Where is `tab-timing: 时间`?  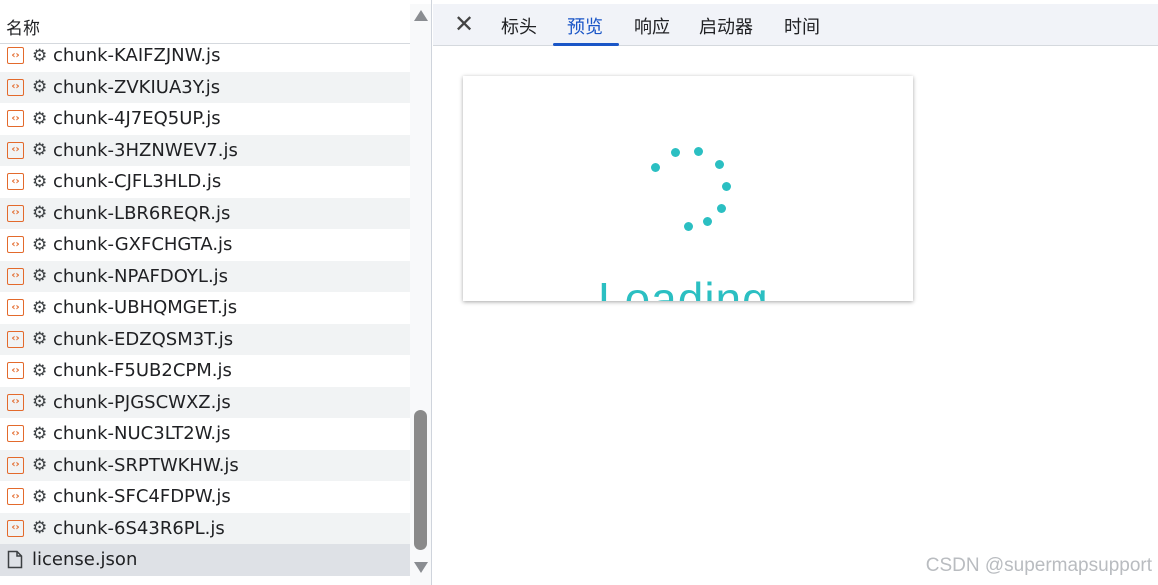 tab-timing: 时间 is located at coordinates (802, 26).